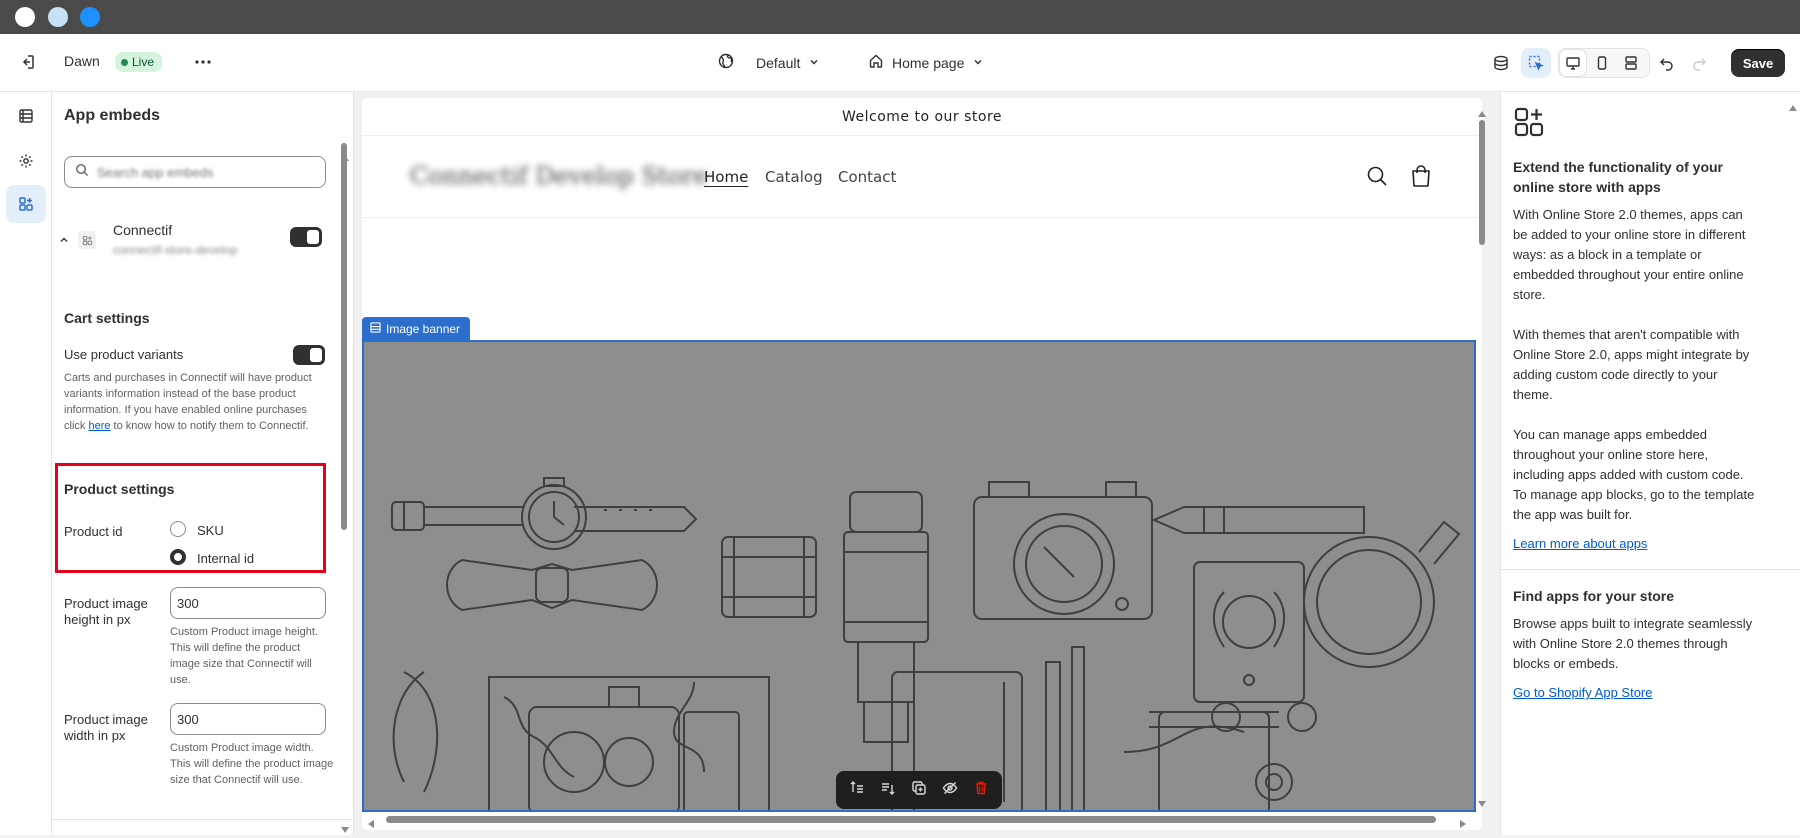 The height and width of the screenshot is (838, 1800). Describe the element at coordinates (143, 230) in the screenshot. I see `app-name: Connectif` at that location.